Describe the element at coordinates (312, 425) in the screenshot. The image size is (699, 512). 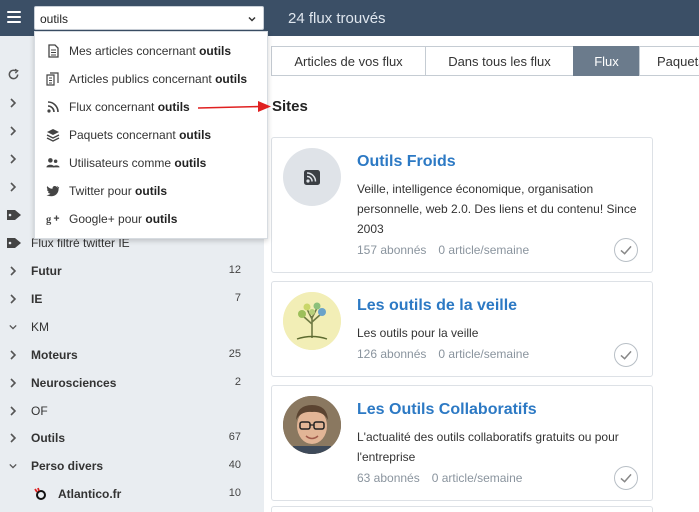
I see `person-photo` at that location.